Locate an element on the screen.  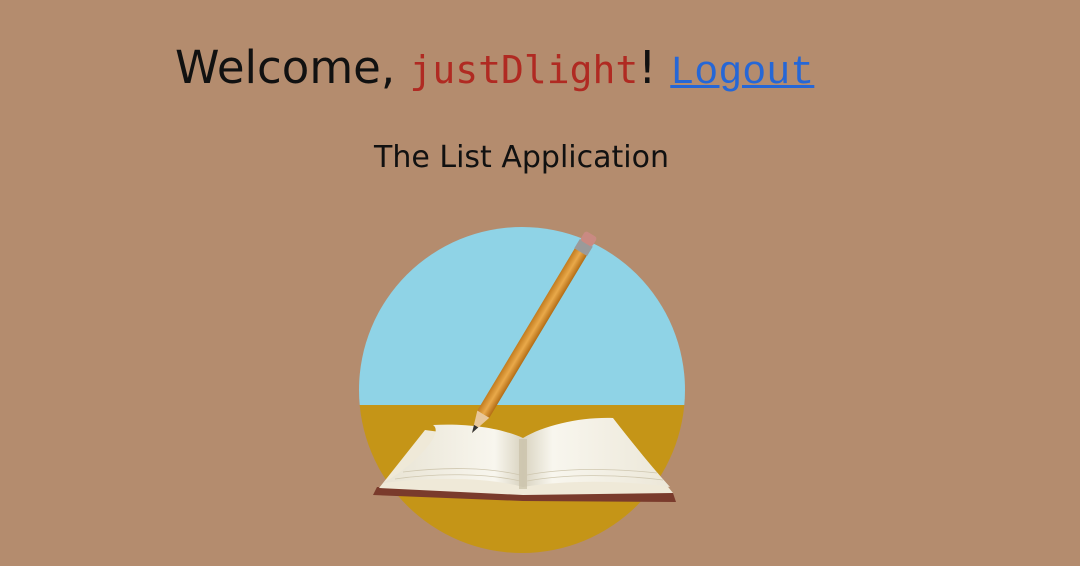
app-title: The List Application is located at coordinates (521, 157).